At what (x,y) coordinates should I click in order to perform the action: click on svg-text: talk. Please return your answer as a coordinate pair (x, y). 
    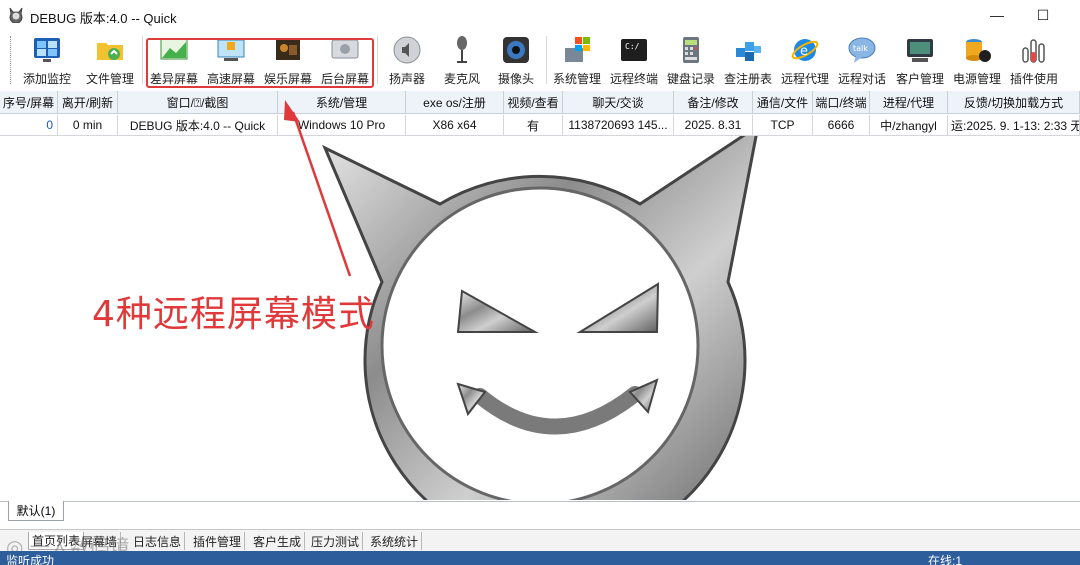
    Looking at the image, I should click on (860, 48).